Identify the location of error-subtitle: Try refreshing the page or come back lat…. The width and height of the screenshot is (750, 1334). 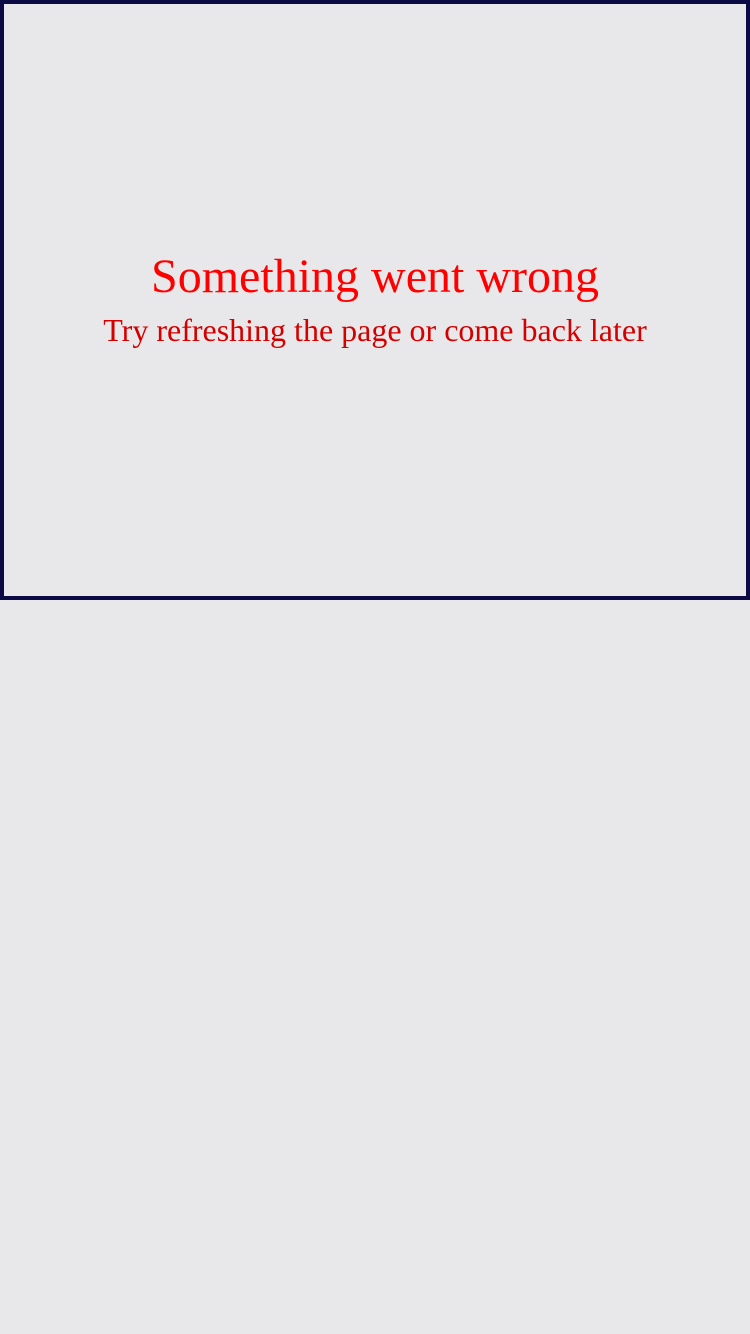
(375, 330).